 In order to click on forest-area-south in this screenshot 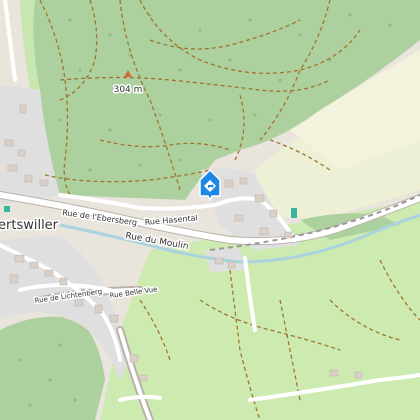, I will do `click(52, 368)`.